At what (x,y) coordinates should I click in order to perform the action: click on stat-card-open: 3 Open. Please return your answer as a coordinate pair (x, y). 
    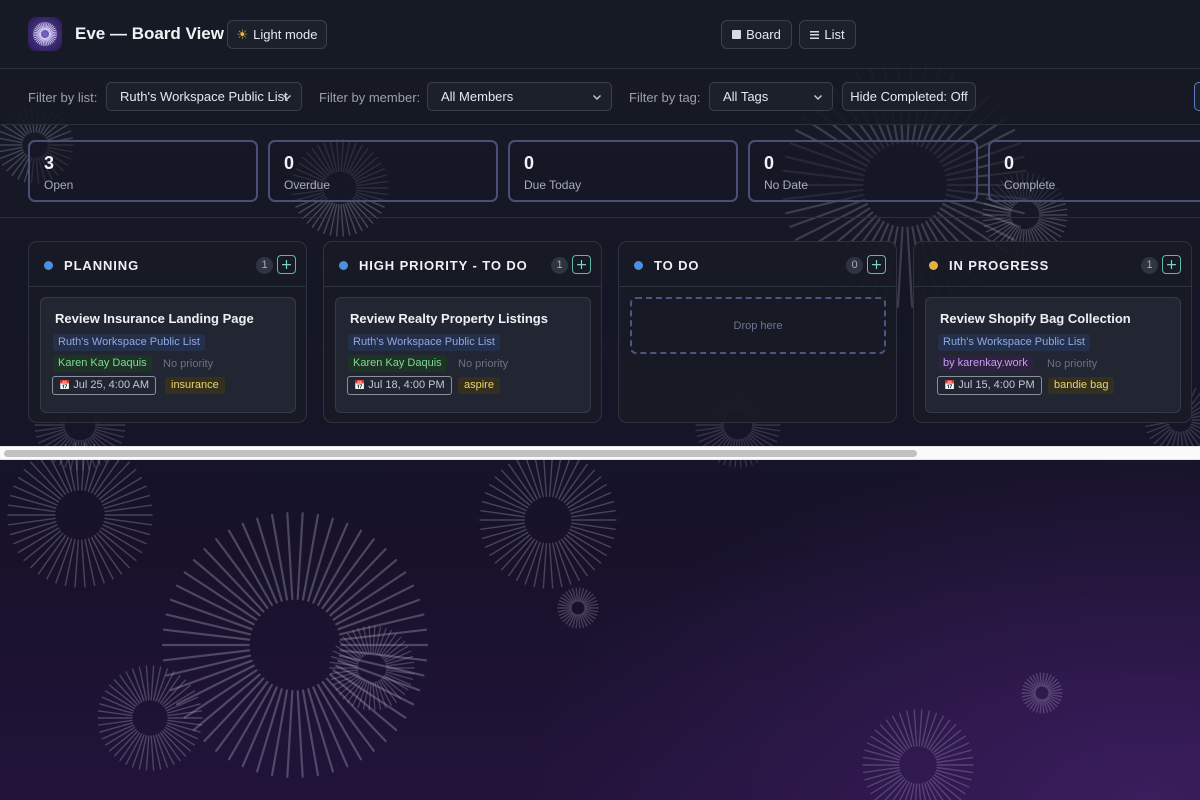
    Looking at the image, I should click on (143, 171).